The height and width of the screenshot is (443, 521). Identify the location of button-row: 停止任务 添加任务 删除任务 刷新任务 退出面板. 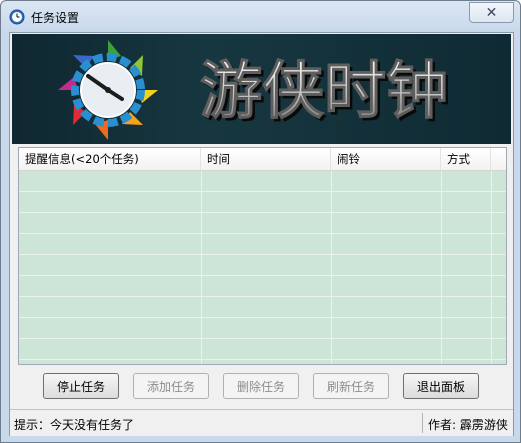
(261, 388).